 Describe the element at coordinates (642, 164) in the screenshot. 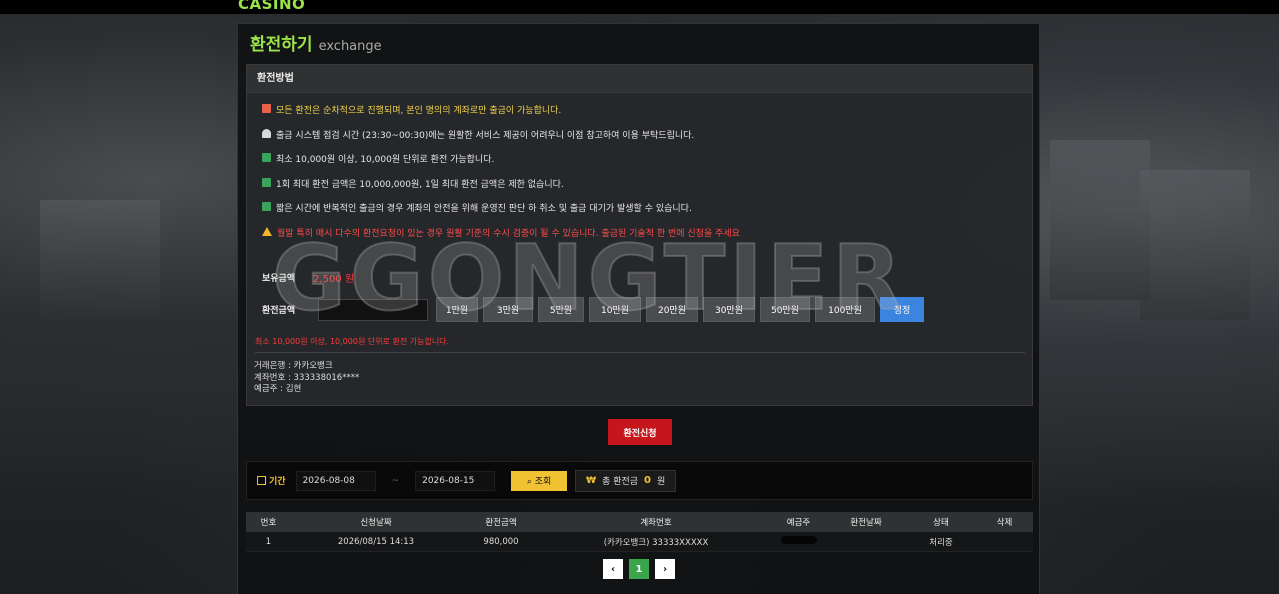

I see `guide-note: 최소 10,000원 이상, 10,000원 단위로 환전 가능합니다.` at that location.